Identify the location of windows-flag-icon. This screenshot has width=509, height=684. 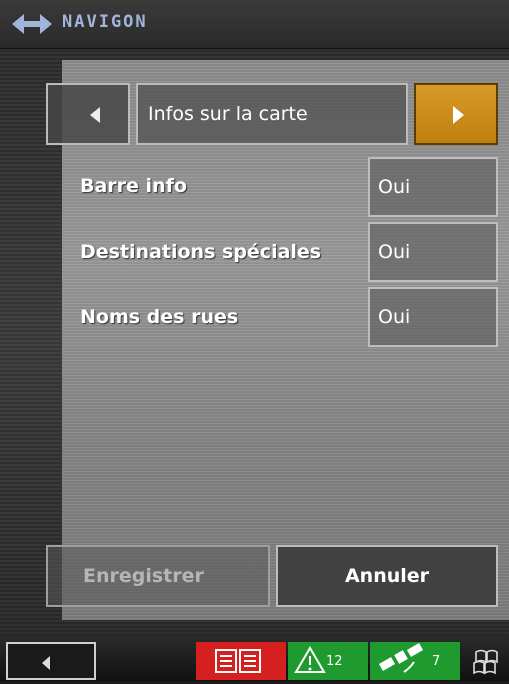
(485, 662).